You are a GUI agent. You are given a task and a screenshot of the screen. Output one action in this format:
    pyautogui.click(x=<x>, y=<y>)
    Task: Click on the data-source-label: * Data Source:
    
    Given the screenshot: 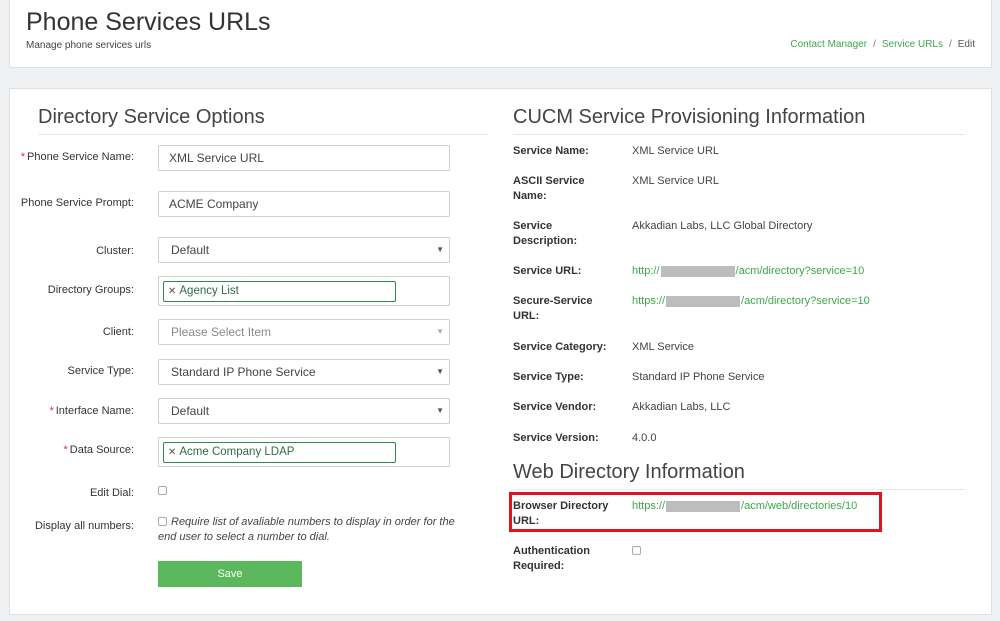 What is the action you would take?
    pyautogui.click(x=98, y=450)
    